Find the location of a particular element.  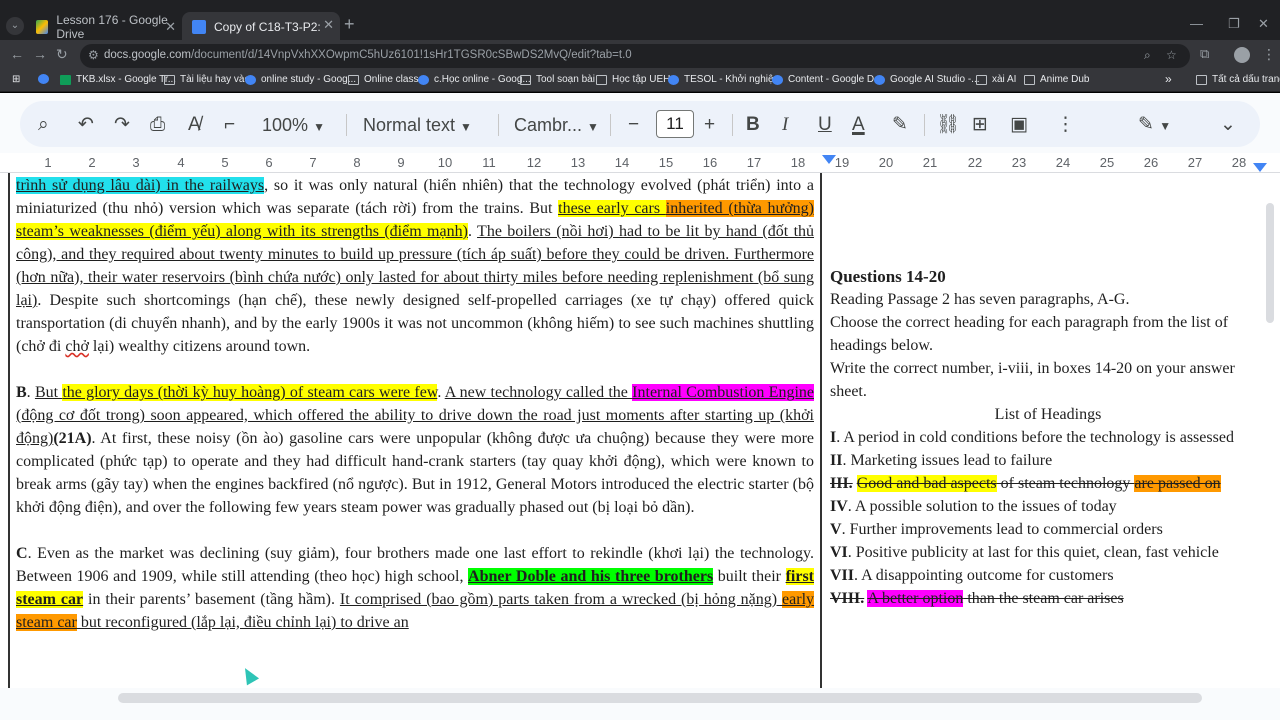

site-info-icon: ⚙ is located at coordinates (93, 55).